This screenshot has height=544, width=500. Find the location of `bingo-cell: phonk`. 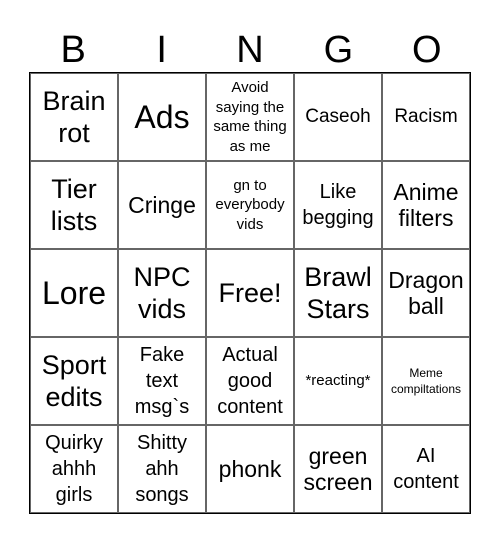

bingo-cell: phonk is located at coordinates (250, 469).